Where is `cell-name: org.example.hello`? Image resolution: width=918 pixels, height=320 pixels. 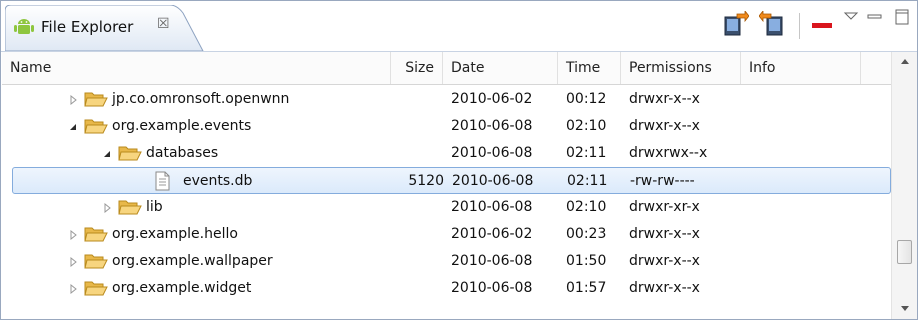 cell-name: org.example.hello is located at coordinates (175, 234).